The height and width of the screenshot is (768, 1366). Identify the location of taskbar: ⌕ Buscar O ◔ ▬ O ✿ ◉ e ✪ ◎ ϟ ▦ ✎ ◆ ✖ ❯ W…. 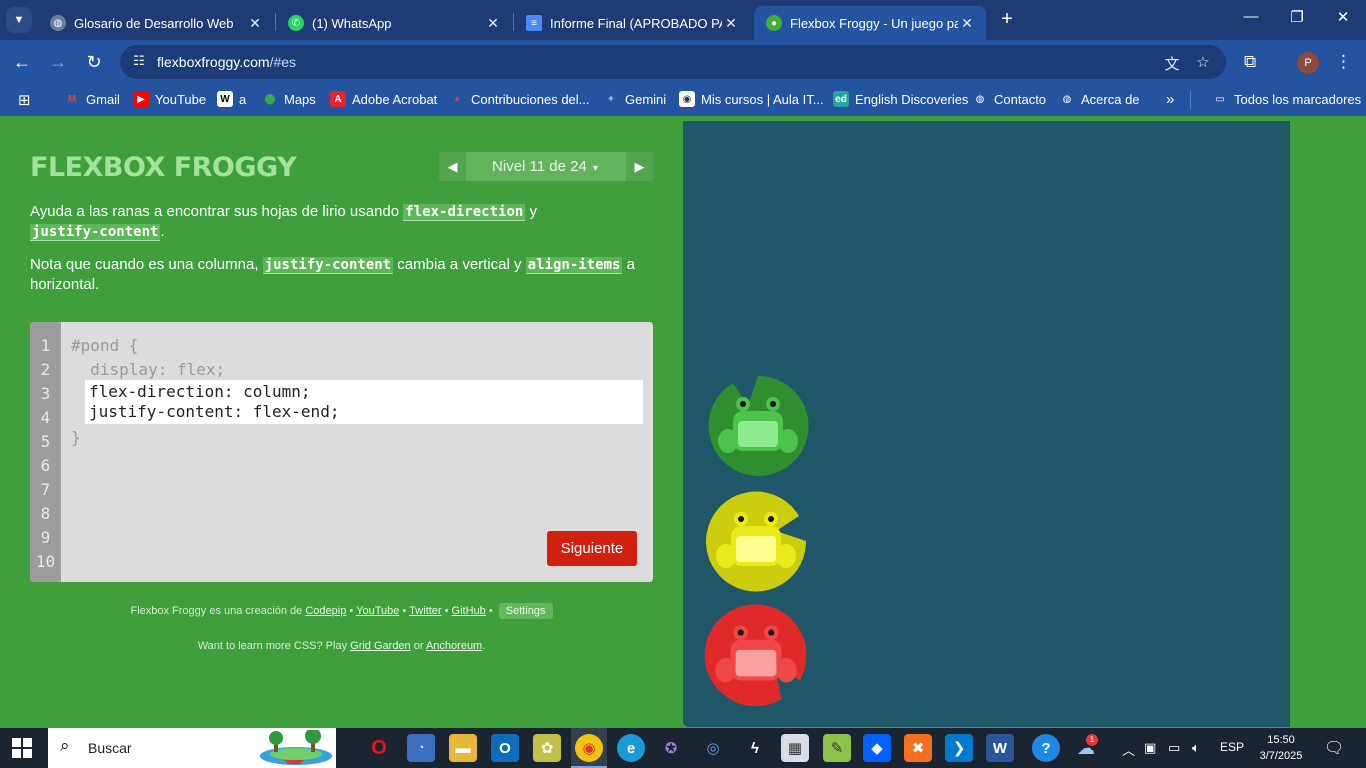
(683, 748).